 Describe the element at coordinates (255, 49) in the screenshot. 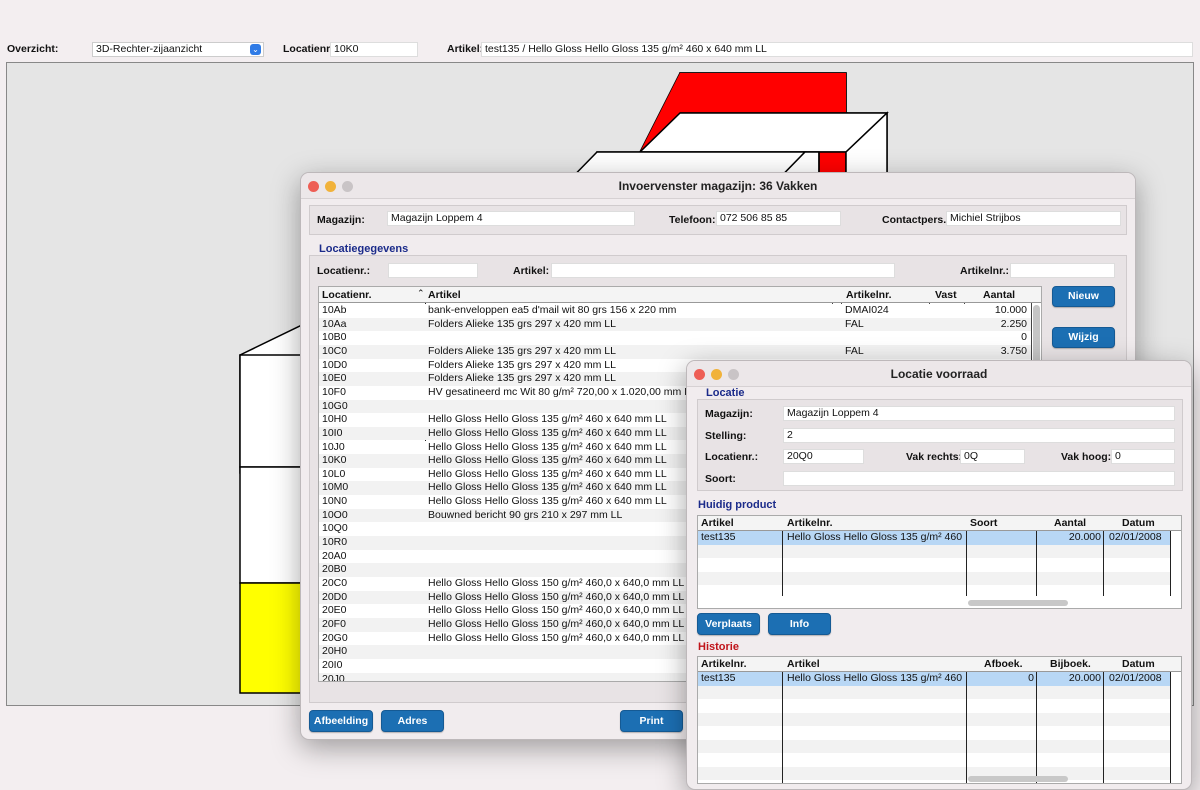

I see `dropdown-chevron-icon: ⌄` at that location.